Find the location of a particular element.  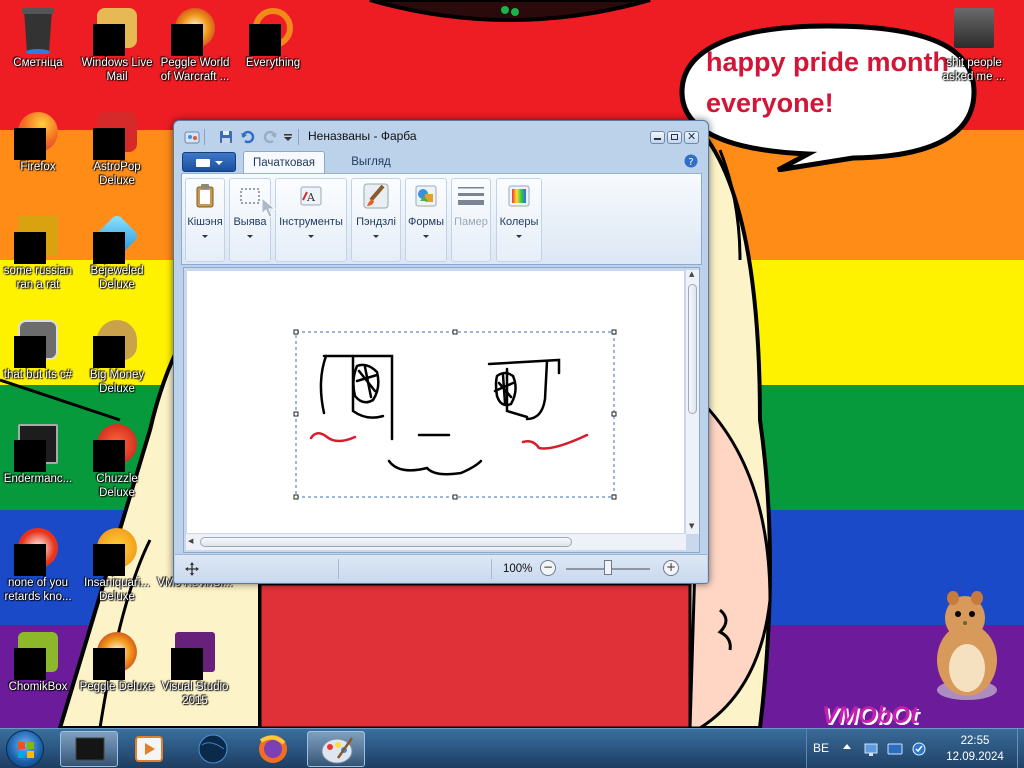

tab-view: Выгляд is located at coordinates (371, 162).